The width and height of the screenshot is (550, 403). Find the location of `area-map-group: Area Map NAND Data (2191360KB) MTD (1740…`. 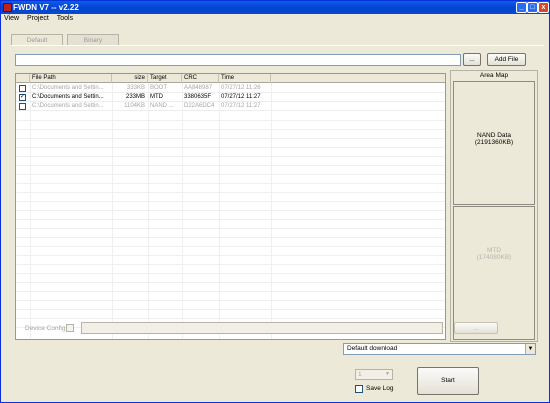

area-map-group: Area Map NAND Data (2191360KB) MTD (1740… is located at coordinates (494, 206).